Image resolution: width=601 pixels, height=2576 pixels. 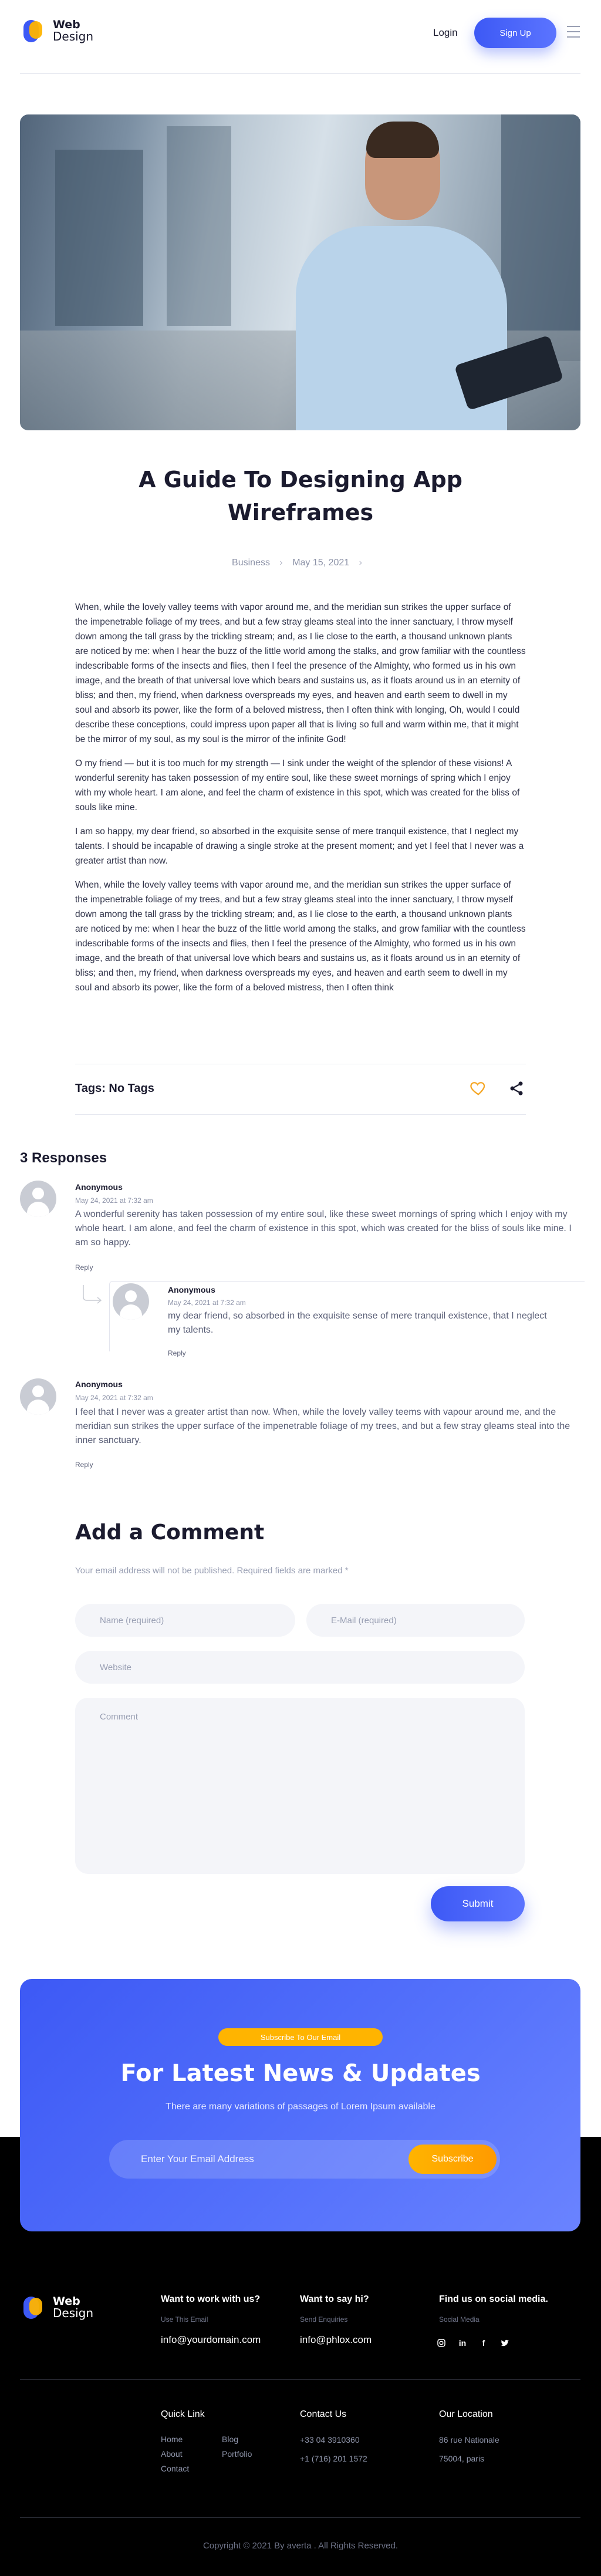 I want to click on footer-link-blog: Blog, so click(x=230, y=2439).